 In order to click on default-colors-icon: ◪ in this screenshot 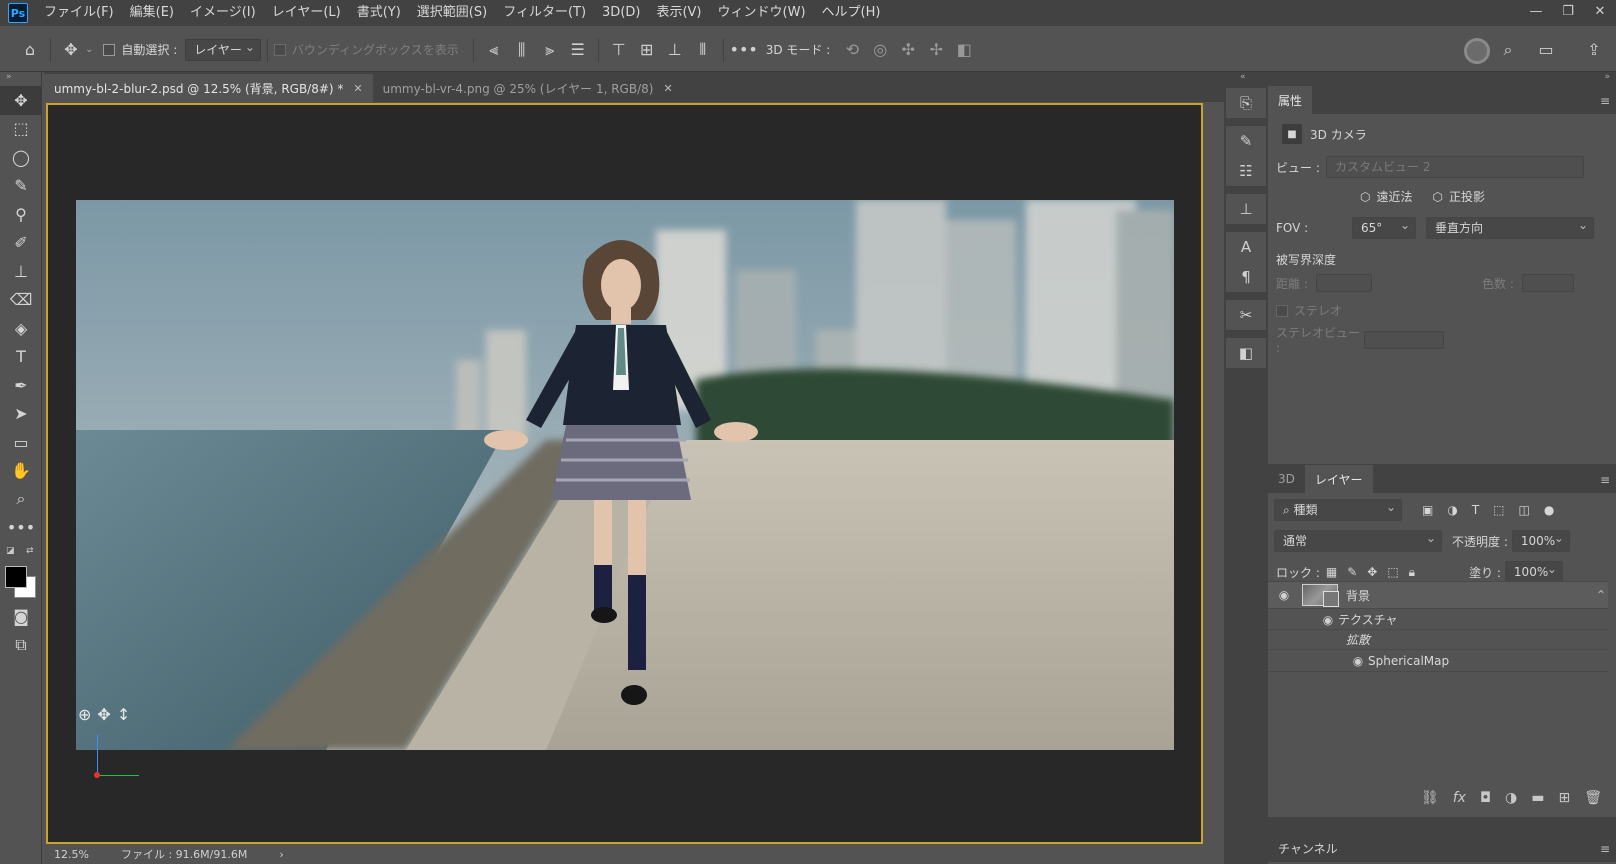, I will do `click(10, 551)`.